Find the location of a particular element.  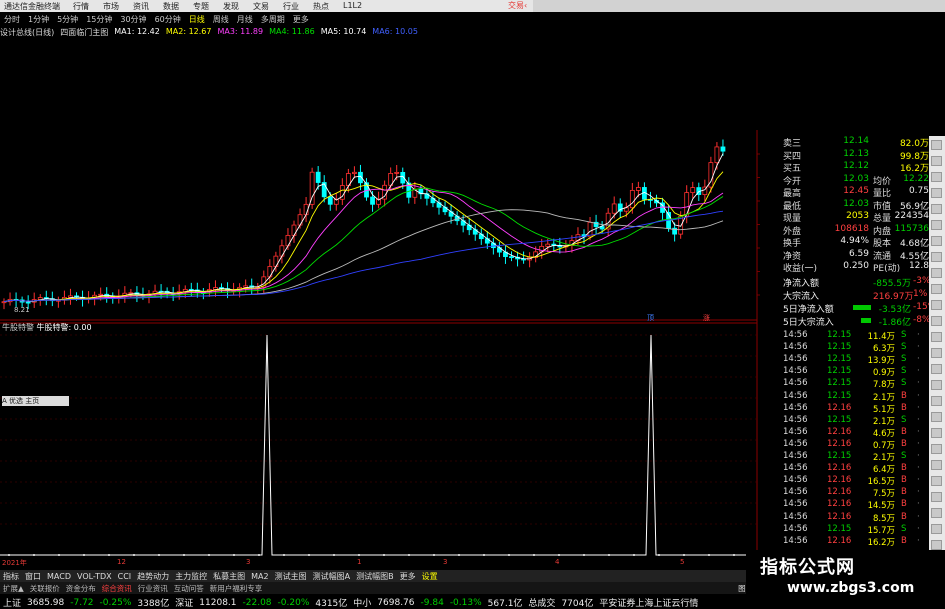

period-9: 多周期 is located at coordinates (273, 19).